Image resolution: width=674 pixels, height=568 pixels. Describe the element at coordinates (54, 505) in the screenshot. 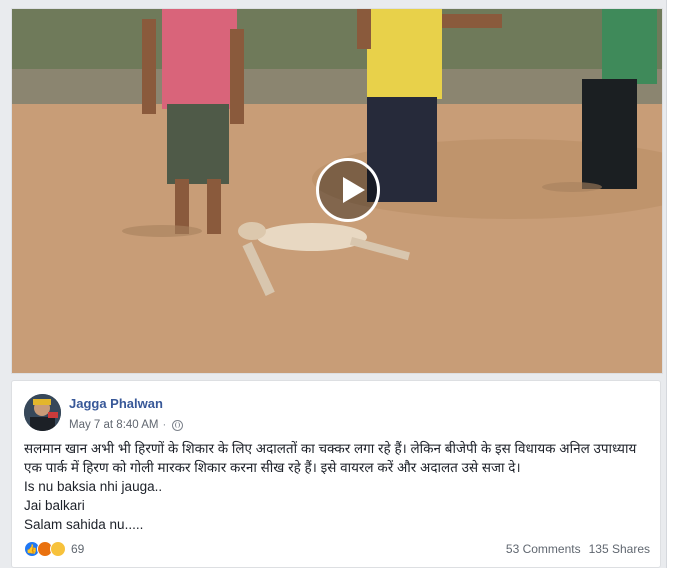

I see `post-line: Jai balkari` at that location.